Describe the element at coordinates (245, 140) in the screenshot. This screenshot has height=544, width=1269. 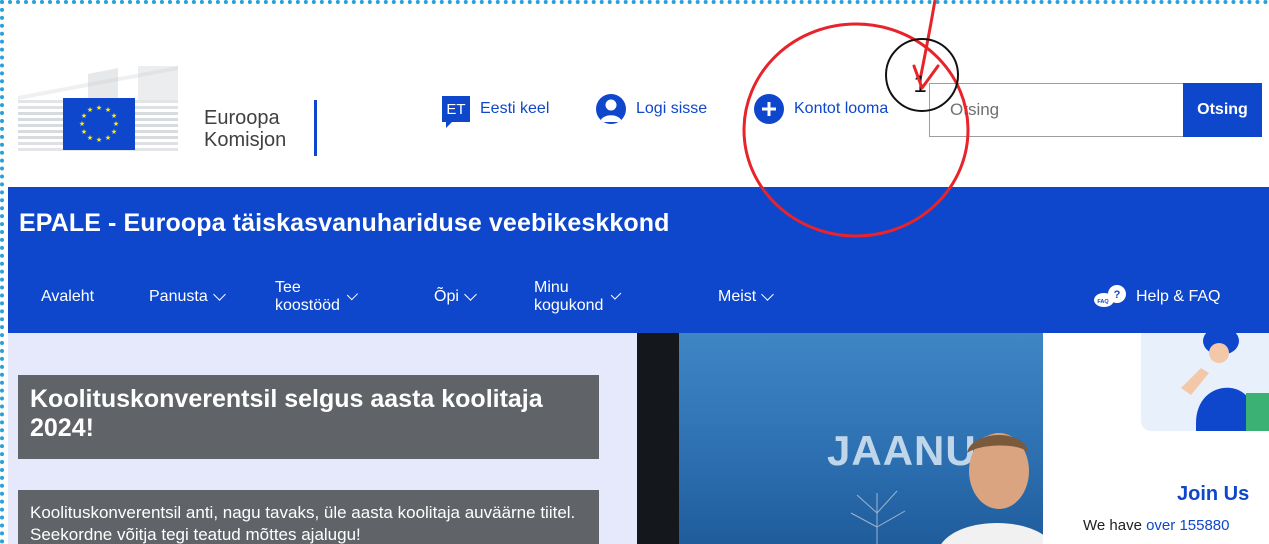
I see `logo-line-2: Komisjon` at that location.